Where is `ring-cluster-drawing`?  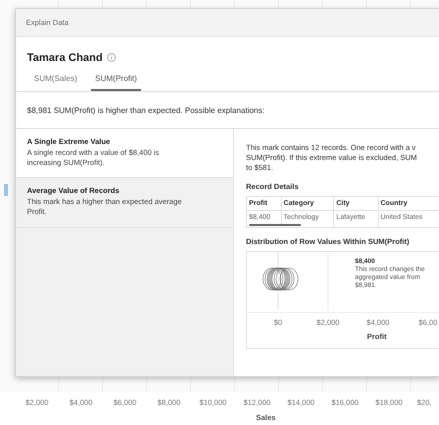 ring-cluster-drawing is located at coordinates (280, 279).